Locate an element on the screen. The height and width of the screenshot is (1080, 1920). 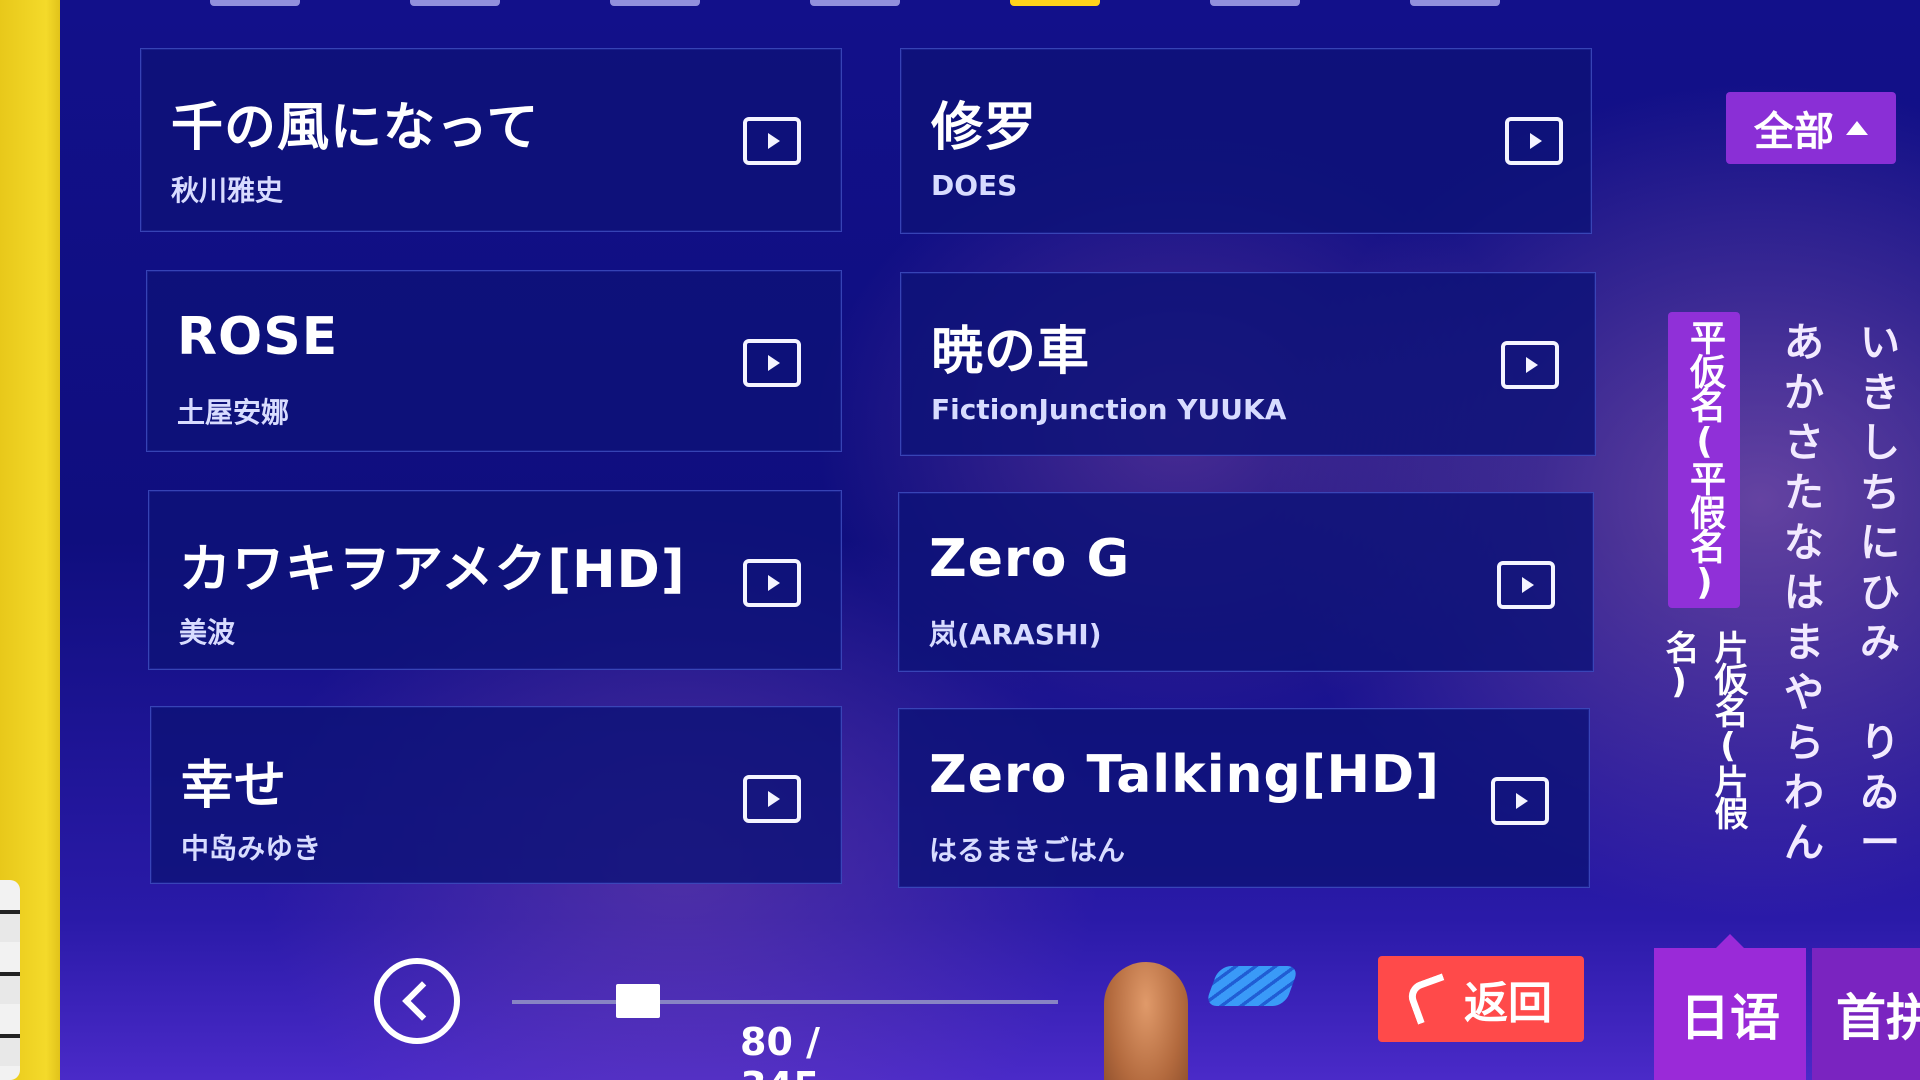
song-title: Zero Talking[HD] is located at coordinates (1184, 775).